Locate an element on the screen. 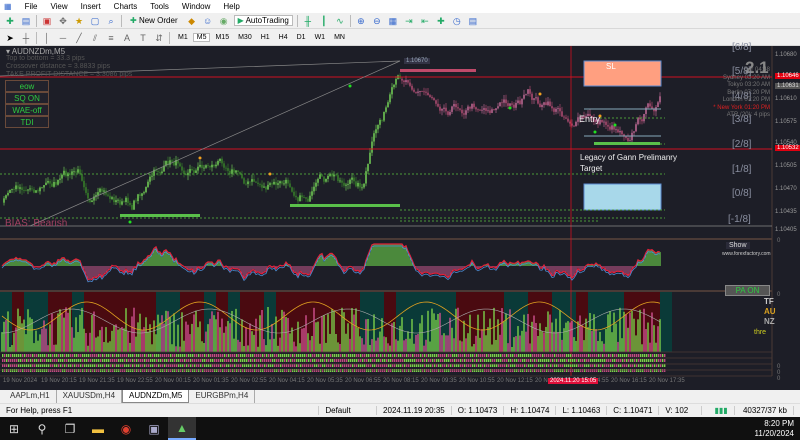 The height and width of the screenshot is (440, 800). periods-icon: ◷ is located at coordinates (457, 21).